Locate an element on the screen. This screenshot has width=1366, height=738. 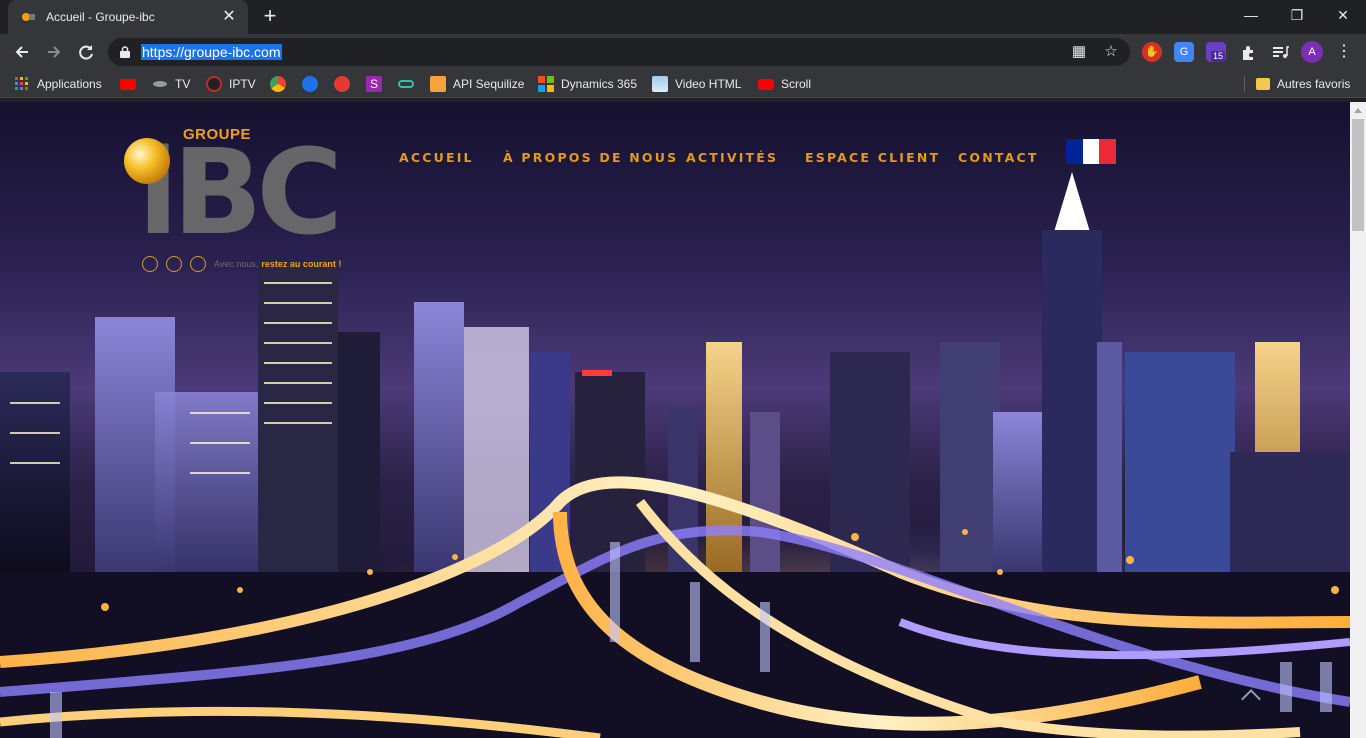
bookmark-api-sequilize: API Sequilize is located at coordinates (477, 84).